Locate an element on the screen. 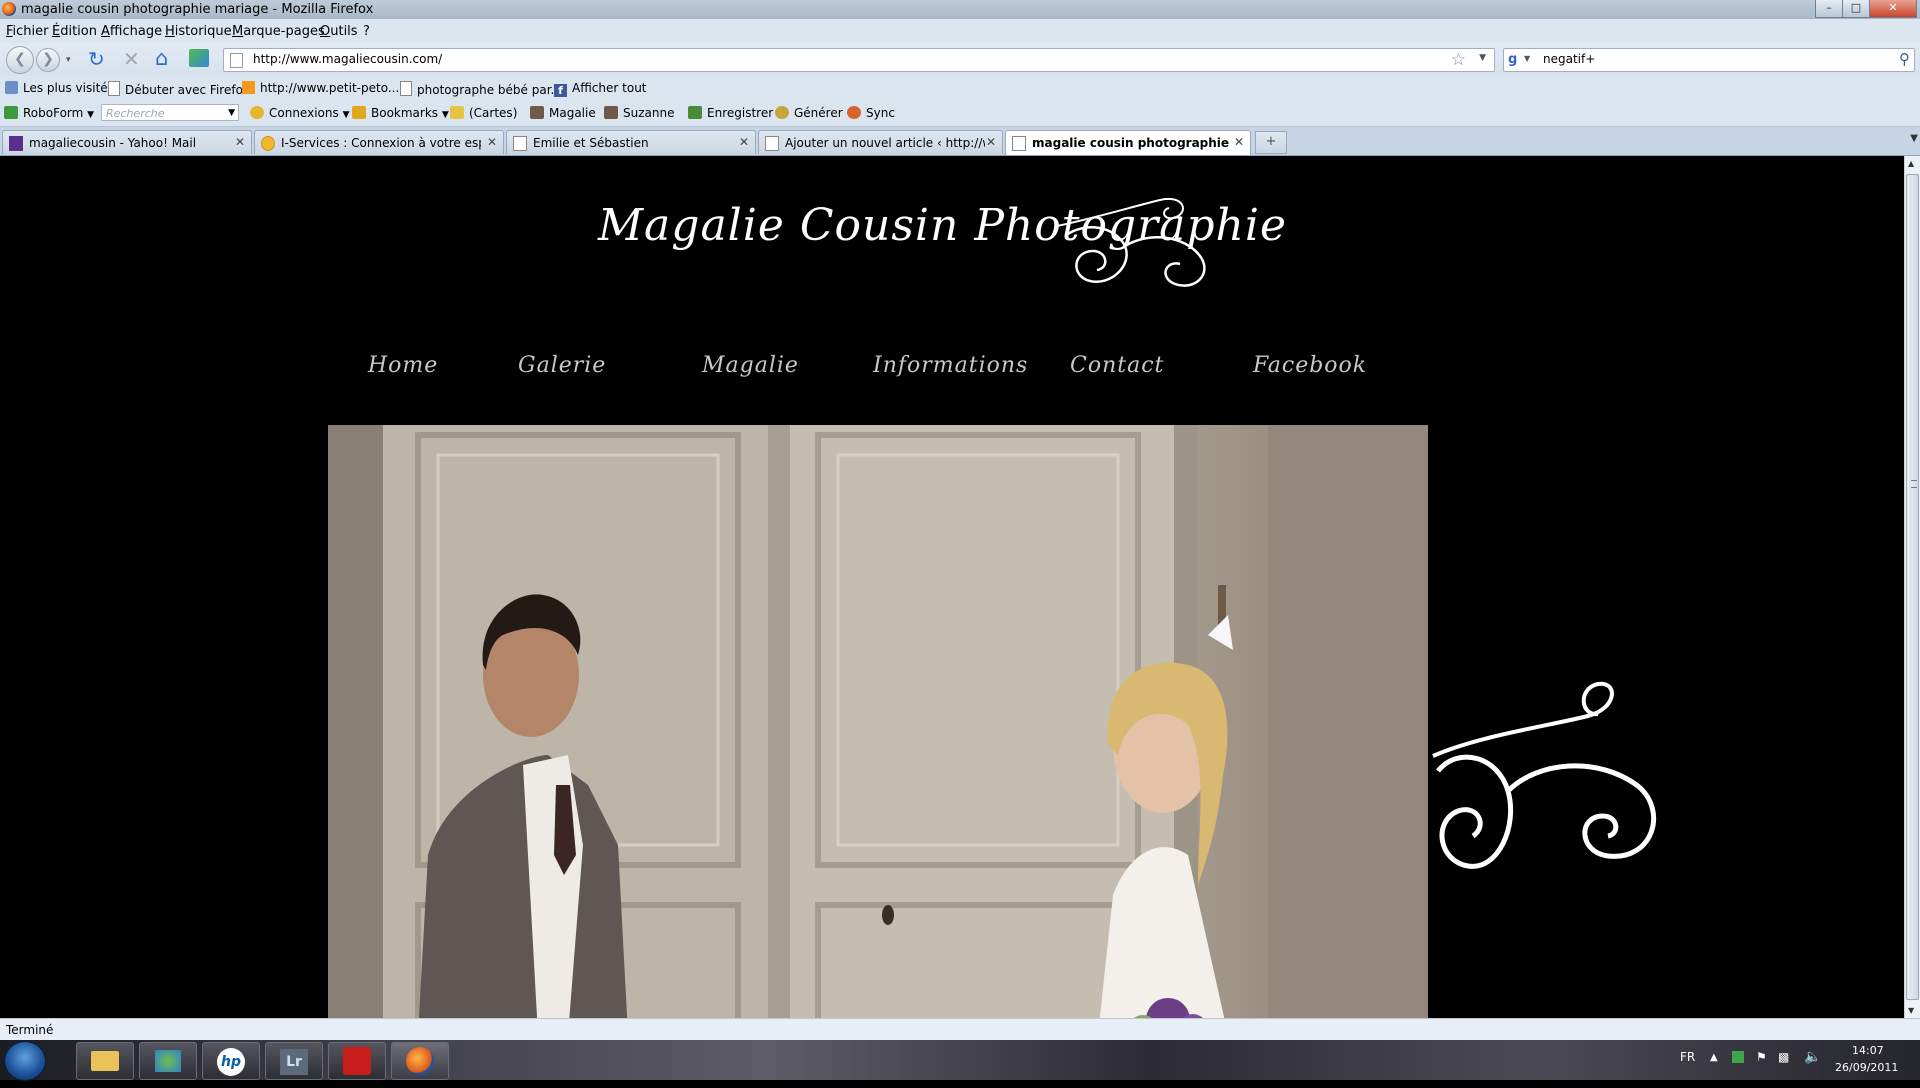 Image resolution: width=1920 pixels, height=1088 pixels. volume-icon: 🔈 is located at coordinates (1812, 1057).